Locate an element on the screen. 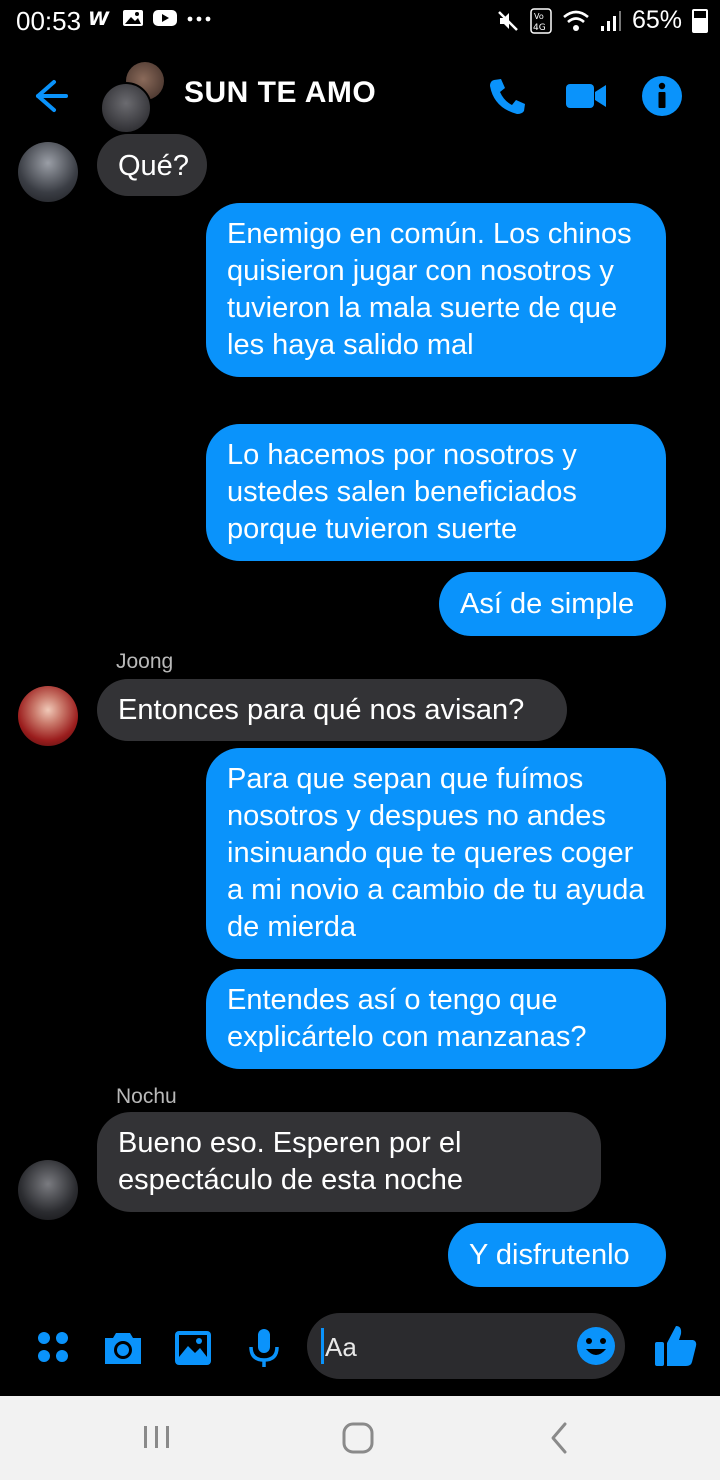 The image size is (720, 1480). signal-icon is located at coordinates (610, 20).